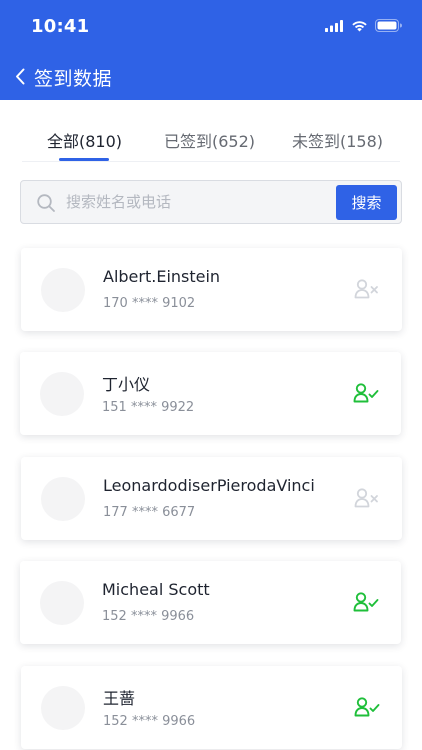 The height and width of the screenshot is (750, 422). I want to click on tab-signed-in: 已签到(652), so click(209, 140).